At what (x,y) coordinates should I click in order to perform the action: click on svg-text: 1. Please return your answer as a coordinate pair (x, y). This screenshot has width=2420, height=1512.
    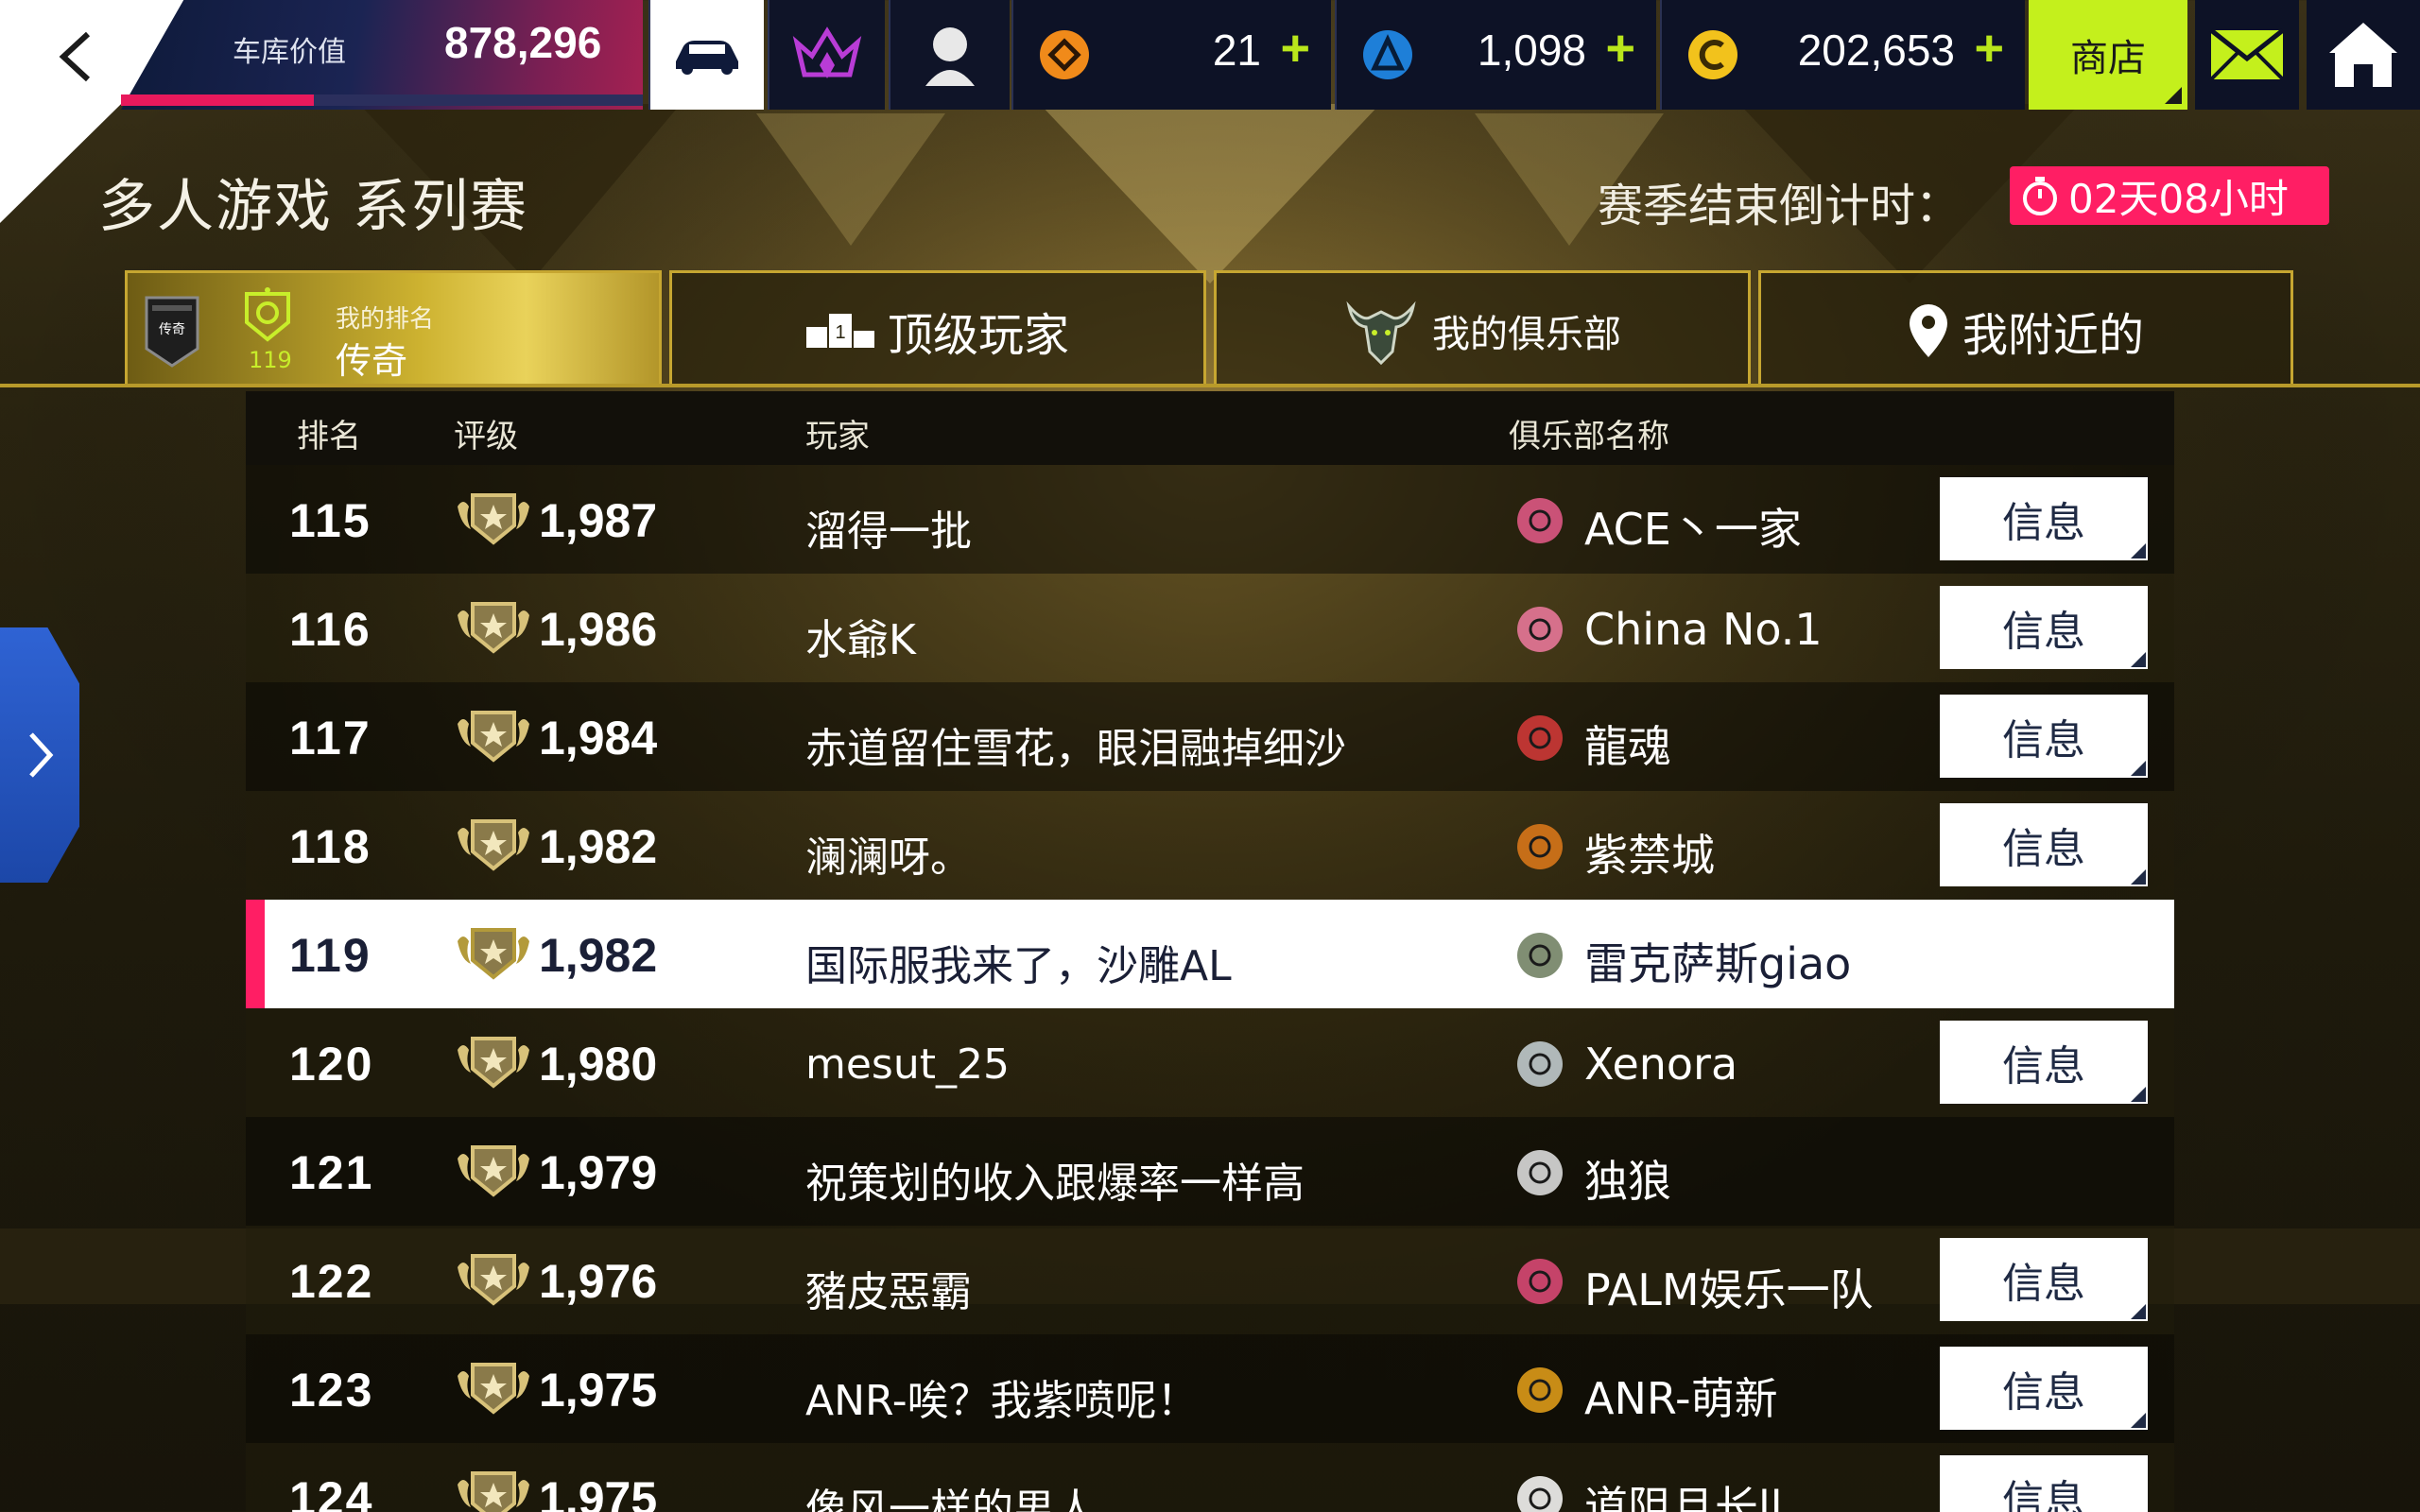
    Looking at the image, I should click on (840, 332).